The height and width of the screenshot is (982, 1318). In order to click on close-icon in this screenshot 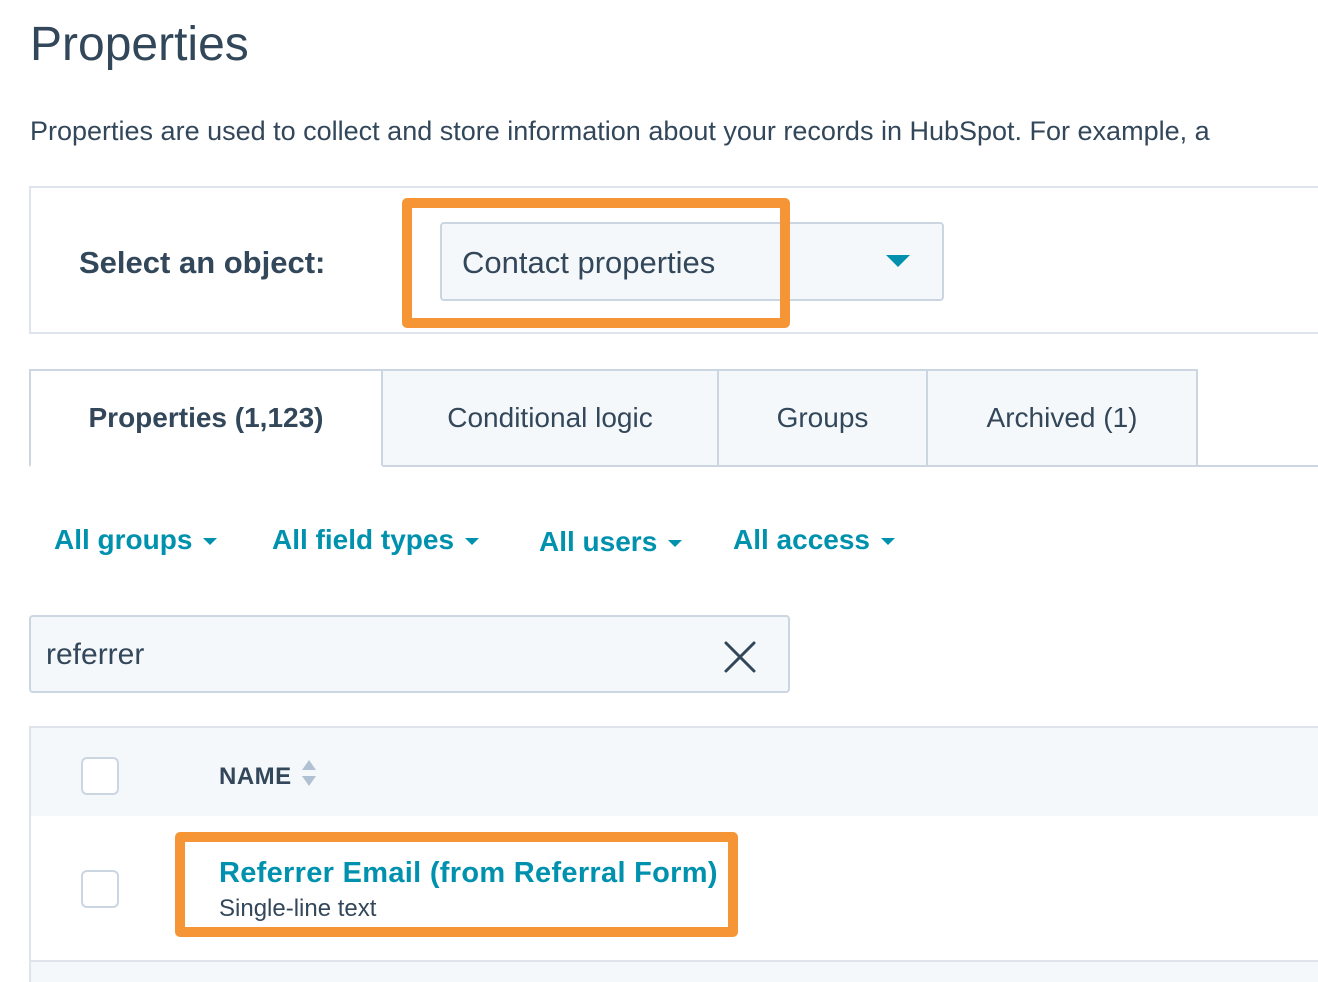, I will do `click(740, 657)`.